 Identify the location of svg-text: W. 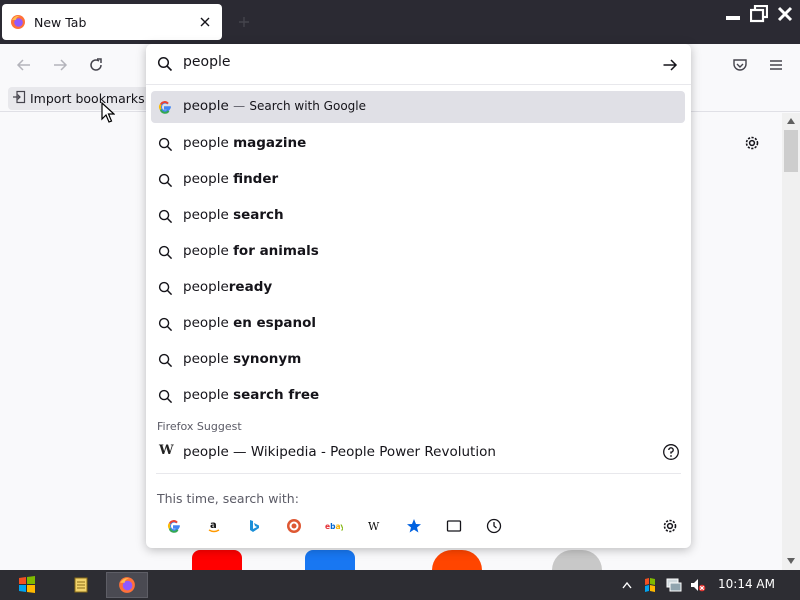
(374, 526).